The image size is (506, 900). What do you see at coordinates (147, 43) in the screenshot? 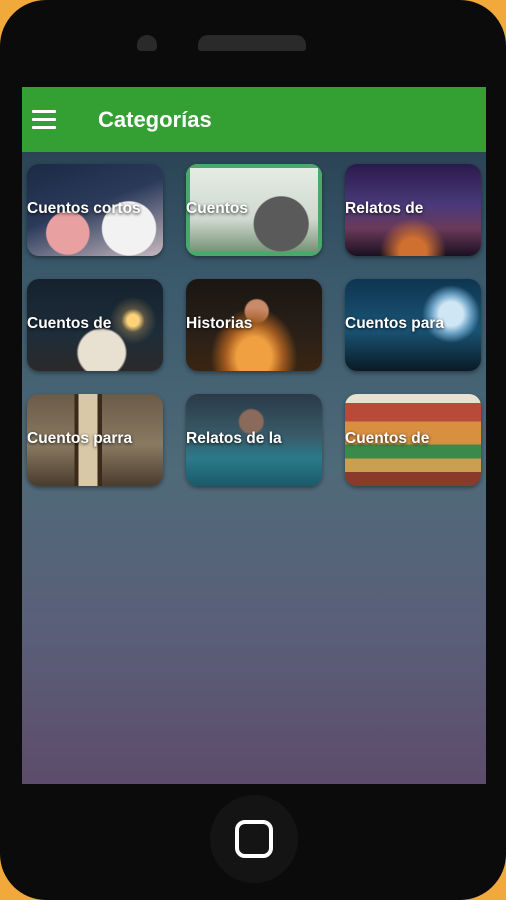
I see `front-camera` at bounding box center [147, 43].